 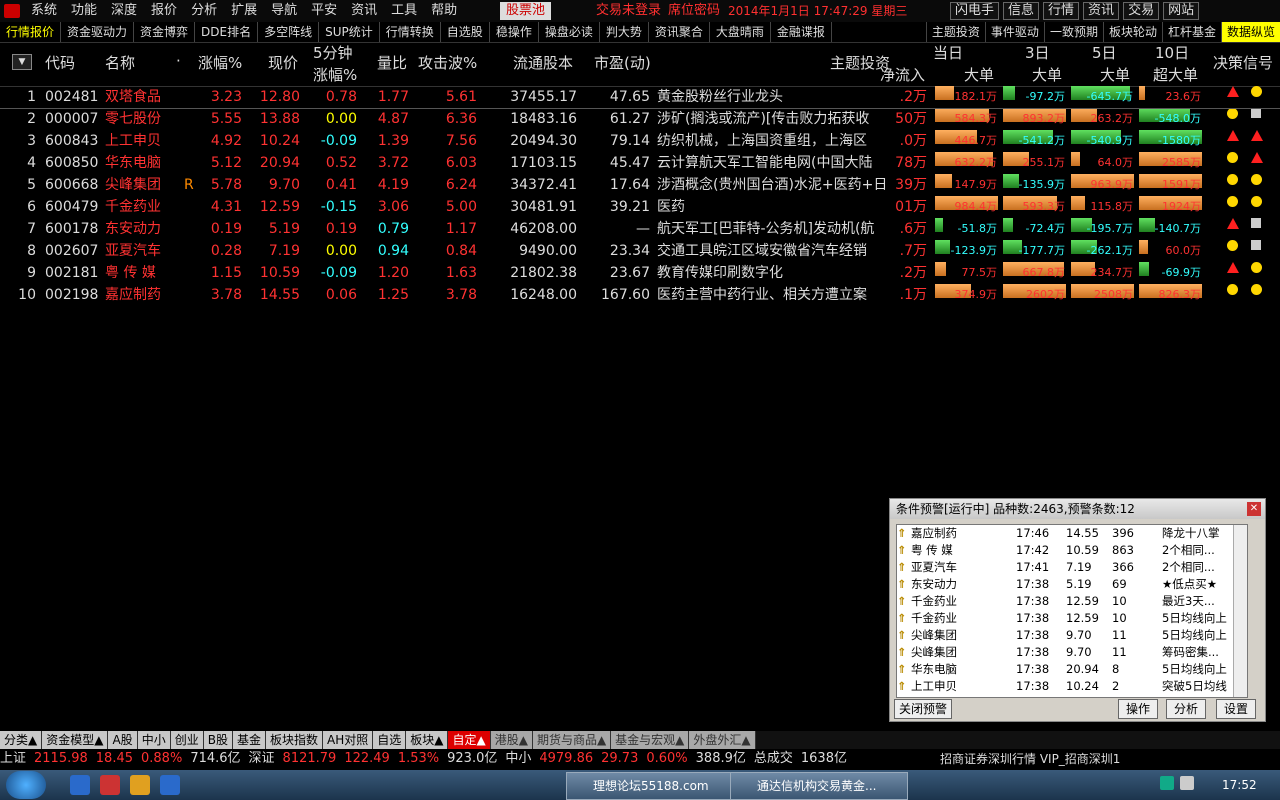 I want to click on stock-name: 上工申贝, so click(x=140, y=141).